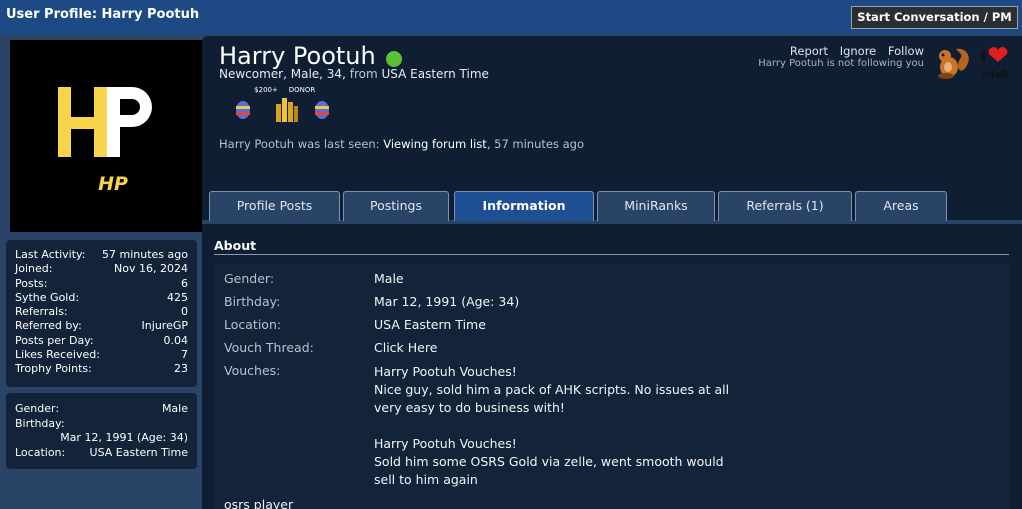 The height and width of the screenshot is (509, 1022). I want to click on avatar: HP, so click(106, 136).